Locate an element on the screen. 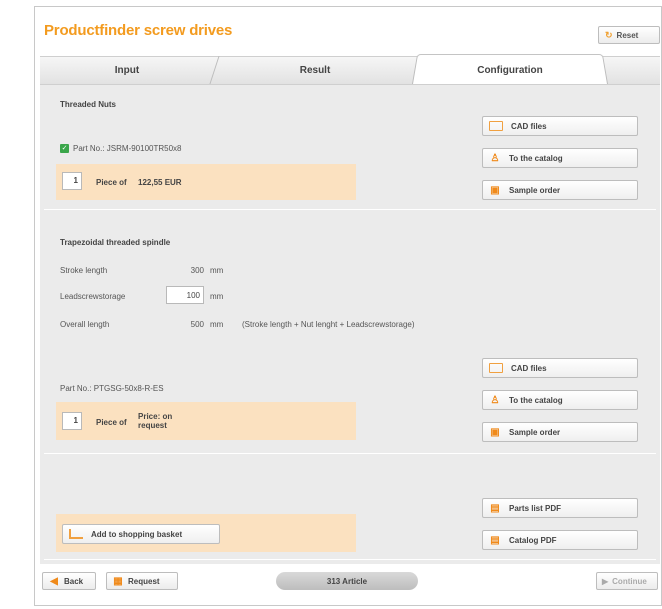 The image size is (662, 609). overall-length-unit: mm is located at coordinates (217, 324).